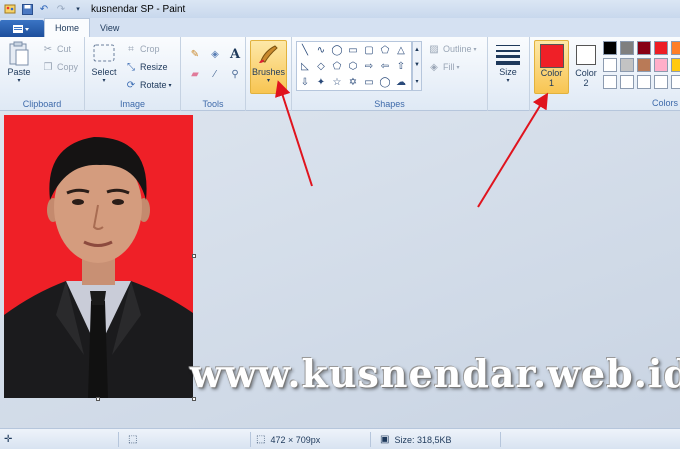  Describe the element at coordinates (353, 50) in the screenshot. I see `rectangle-shape-icon: ▭` at that location.